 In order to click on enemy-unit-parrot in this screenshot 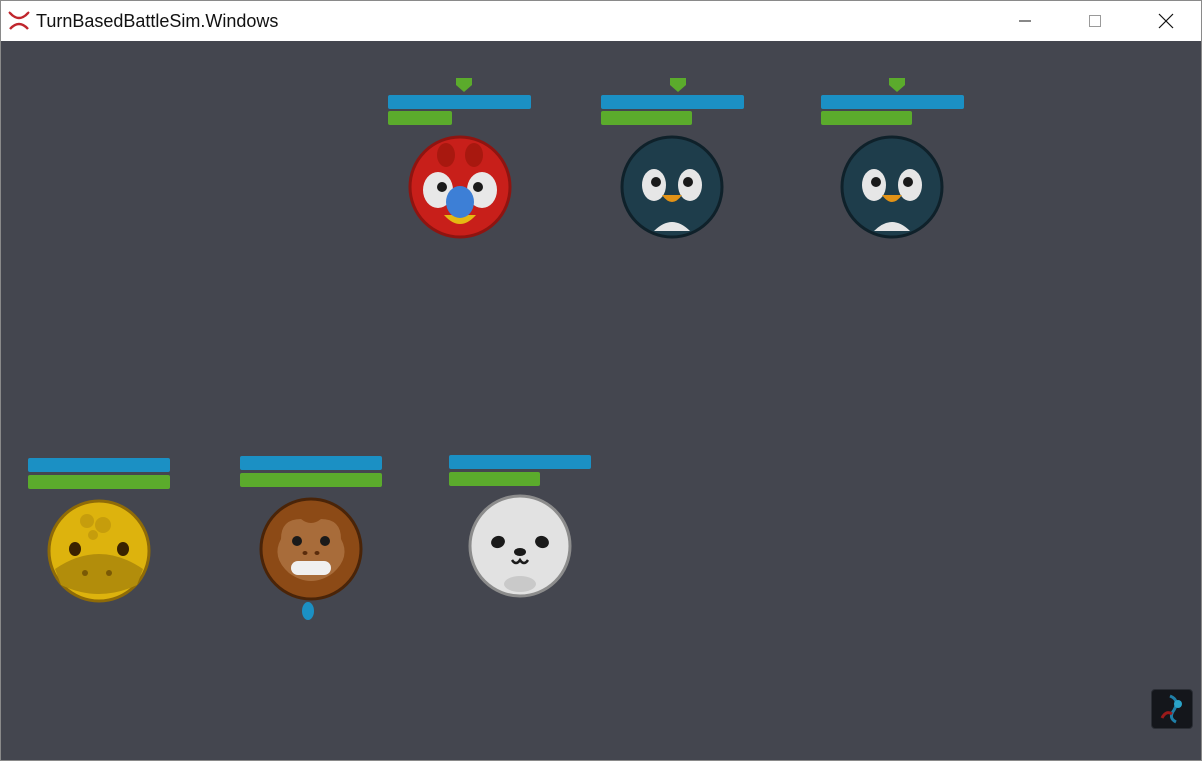, I will do `click(462, 177)`.